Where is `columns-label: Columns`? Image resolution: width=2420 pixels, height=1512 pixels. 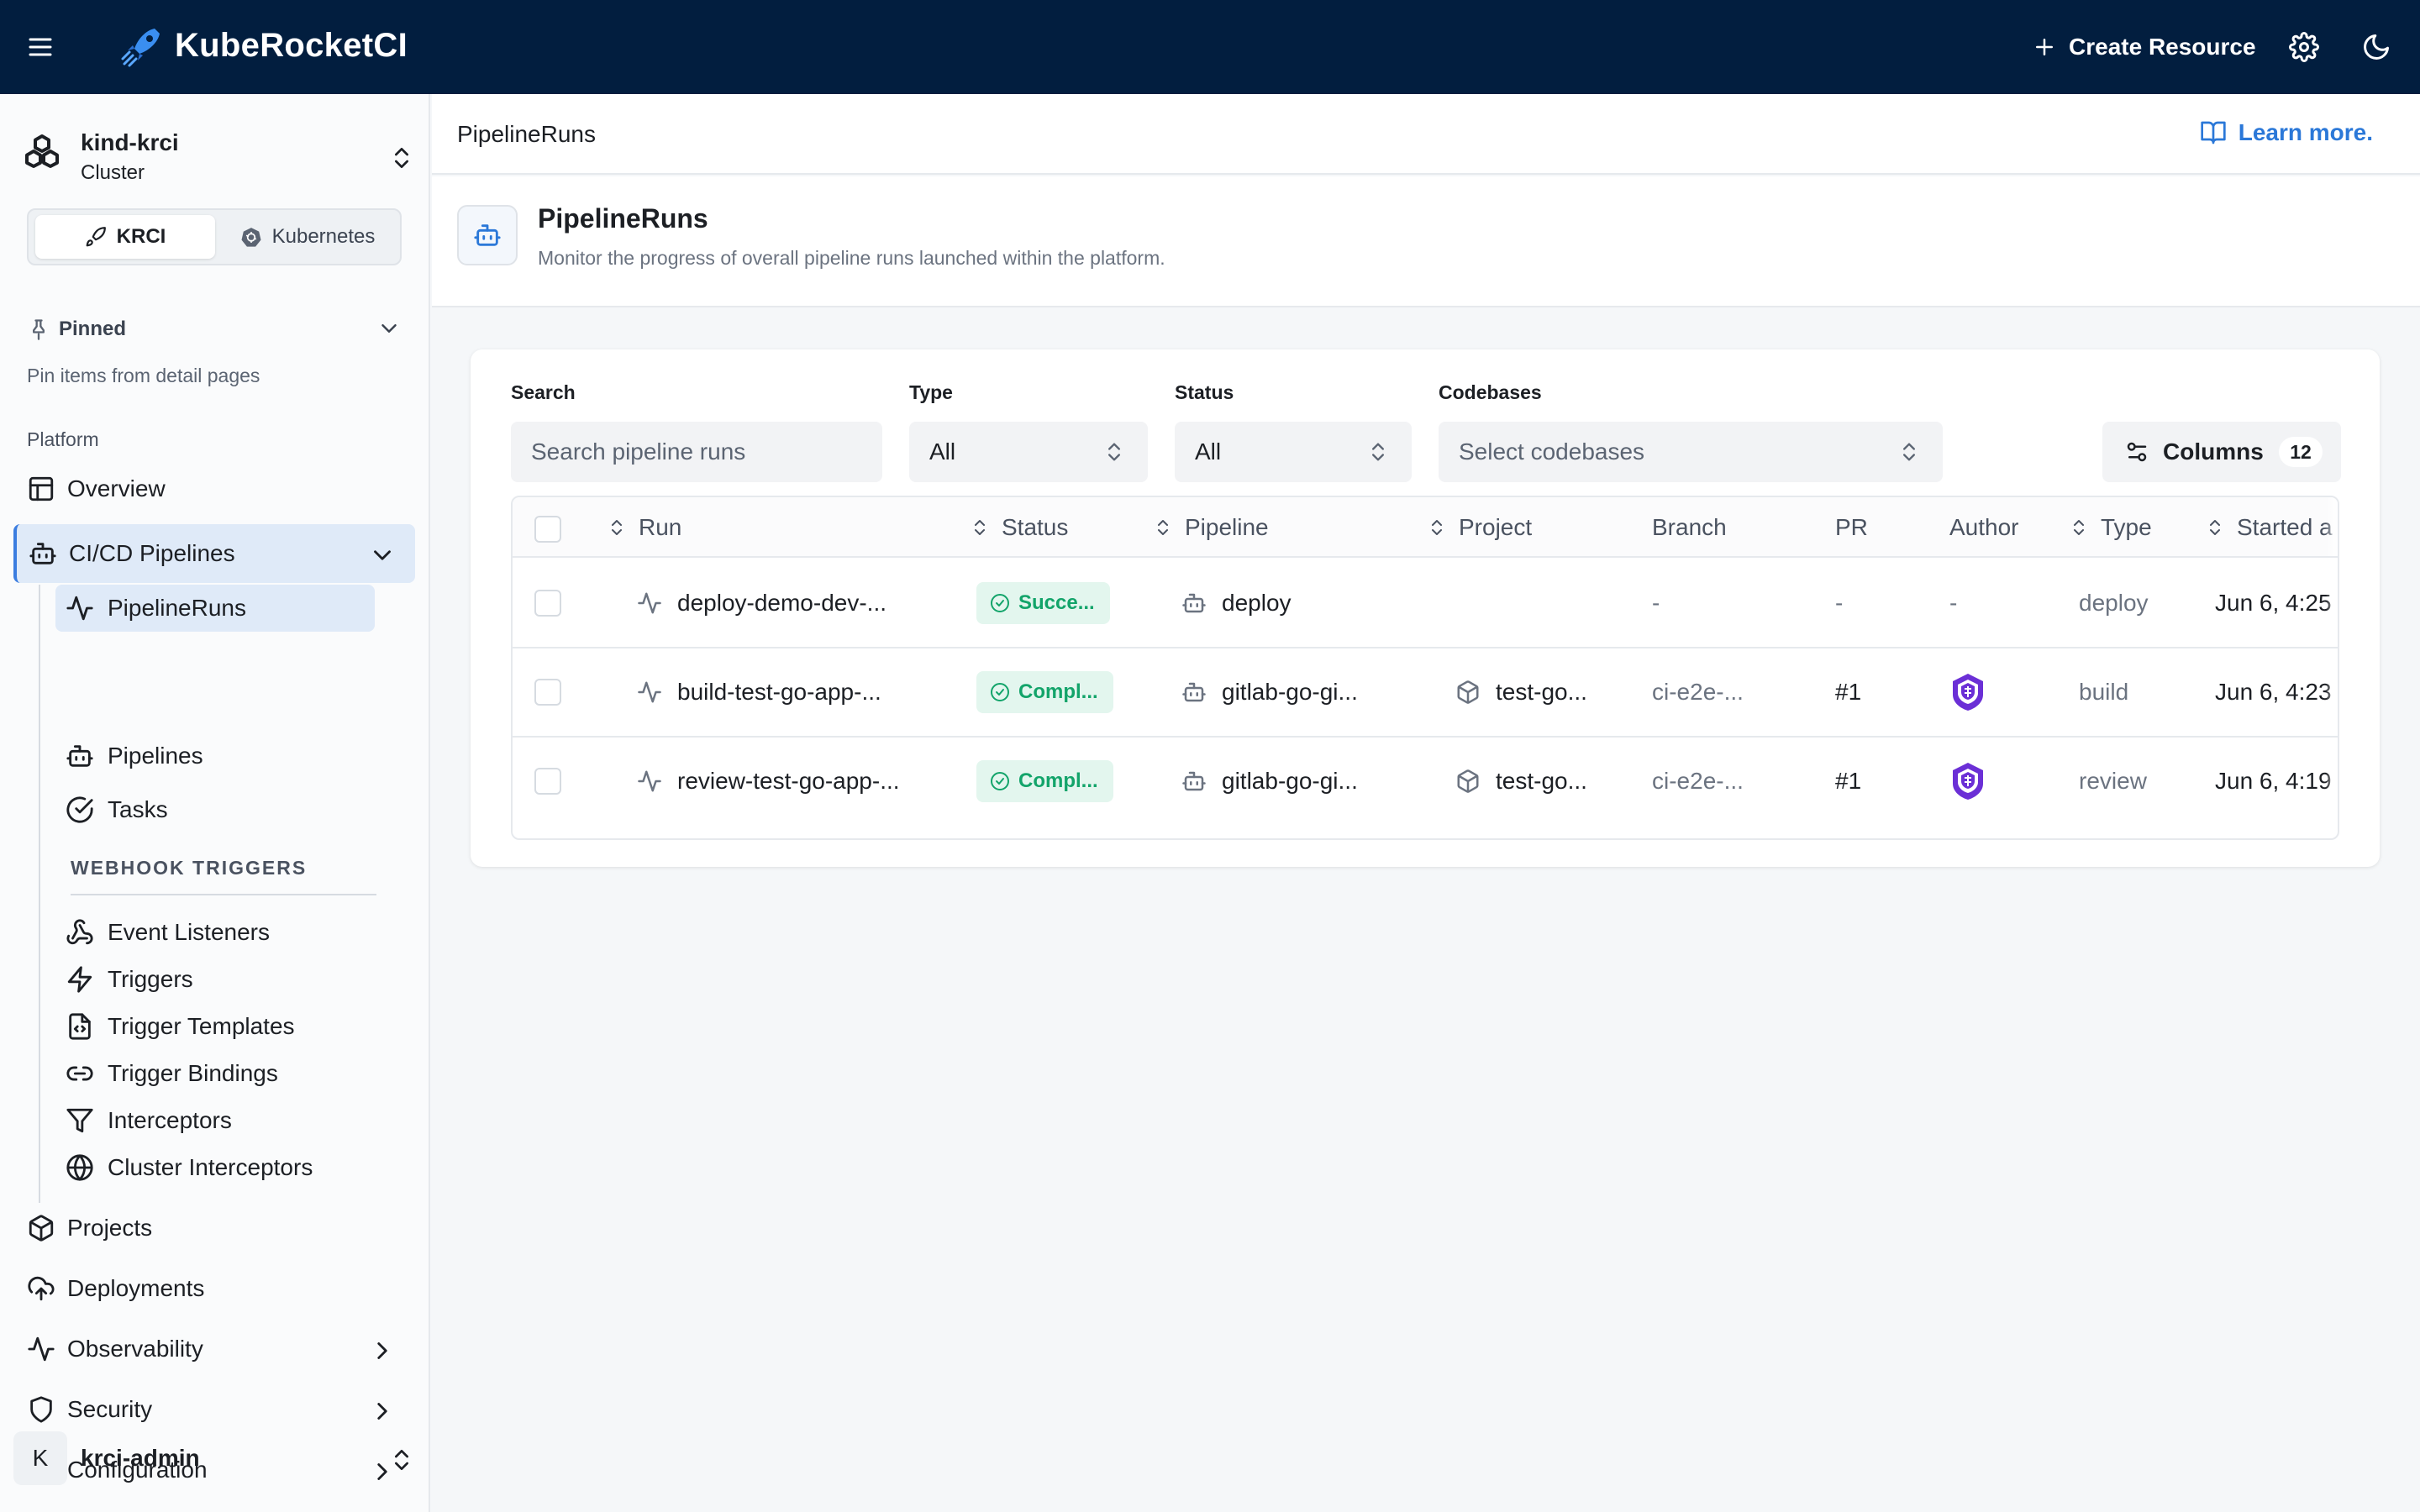 columns-label: Columns is located at coordinates (2213, 451).